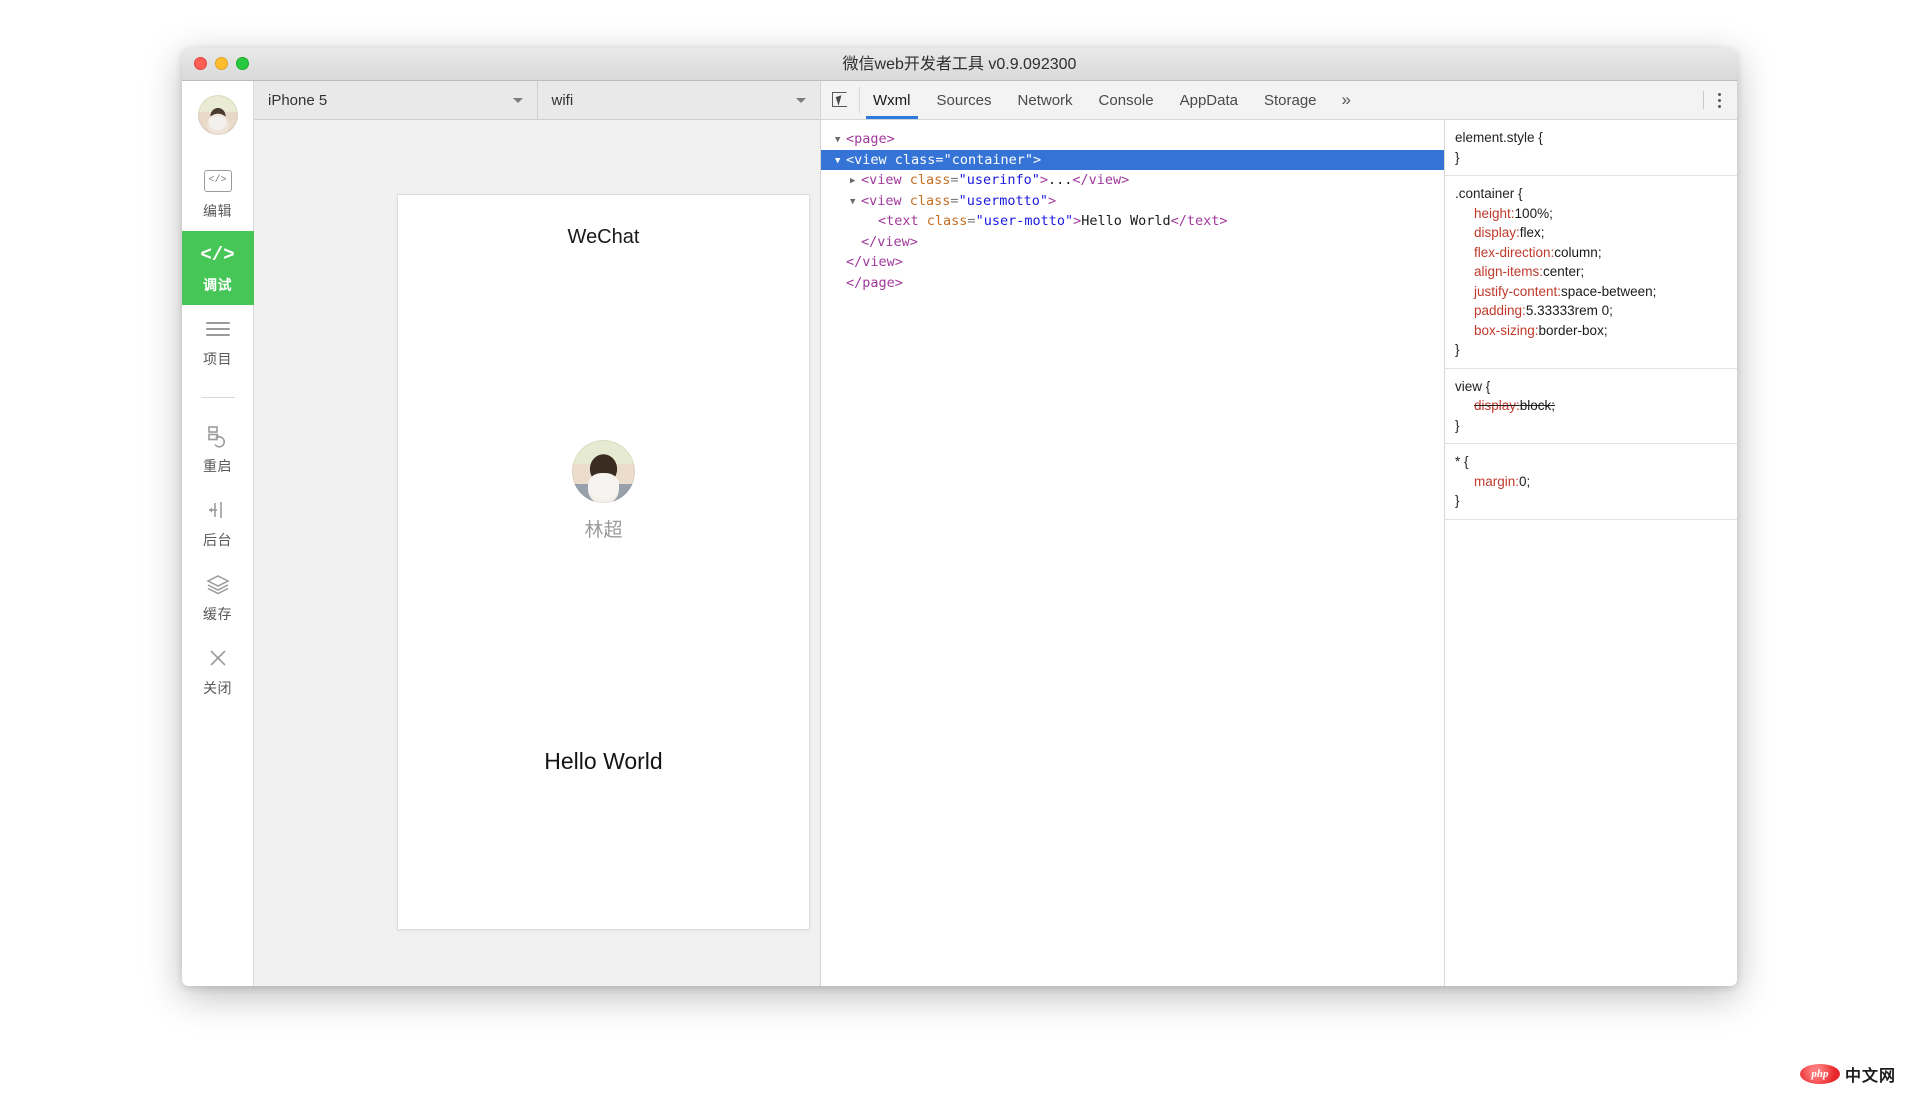 This screenshot has width=1920, height=1100. I want to click on tab-wxml: Wxml, so click(892, 100).